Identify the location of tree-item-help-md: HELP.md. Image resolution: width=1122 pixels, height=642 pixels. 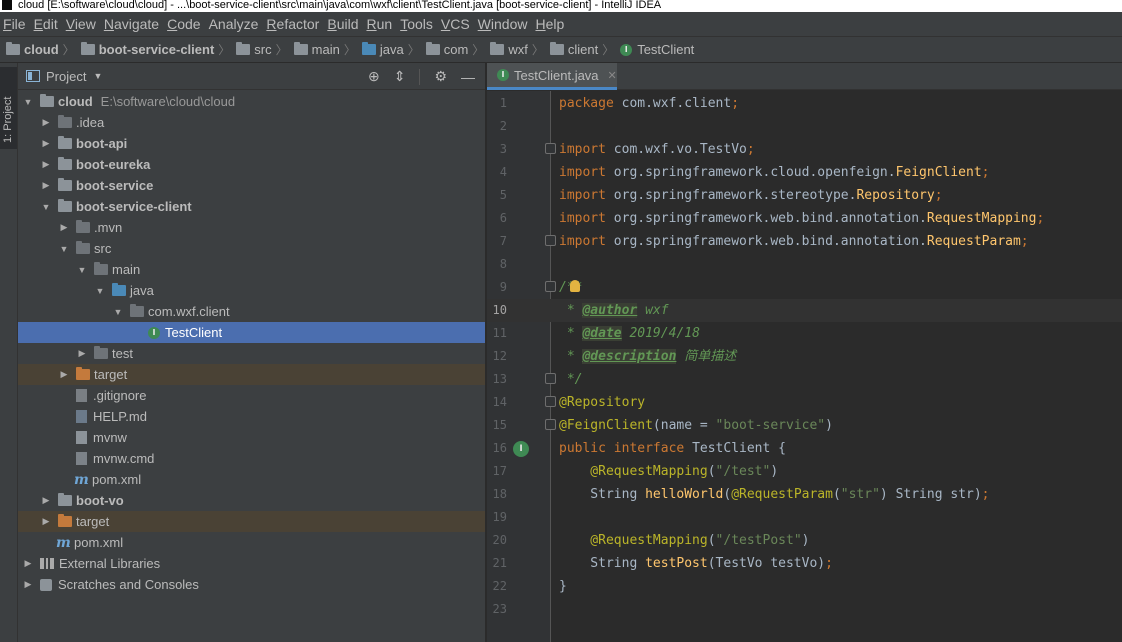
(251, 416).